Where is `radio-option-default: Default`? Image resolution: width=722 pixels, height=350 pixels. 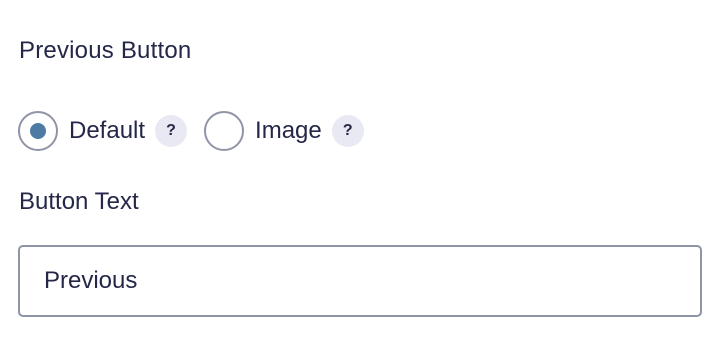 radio-option-default: Default is located at coordinates (81, 131).